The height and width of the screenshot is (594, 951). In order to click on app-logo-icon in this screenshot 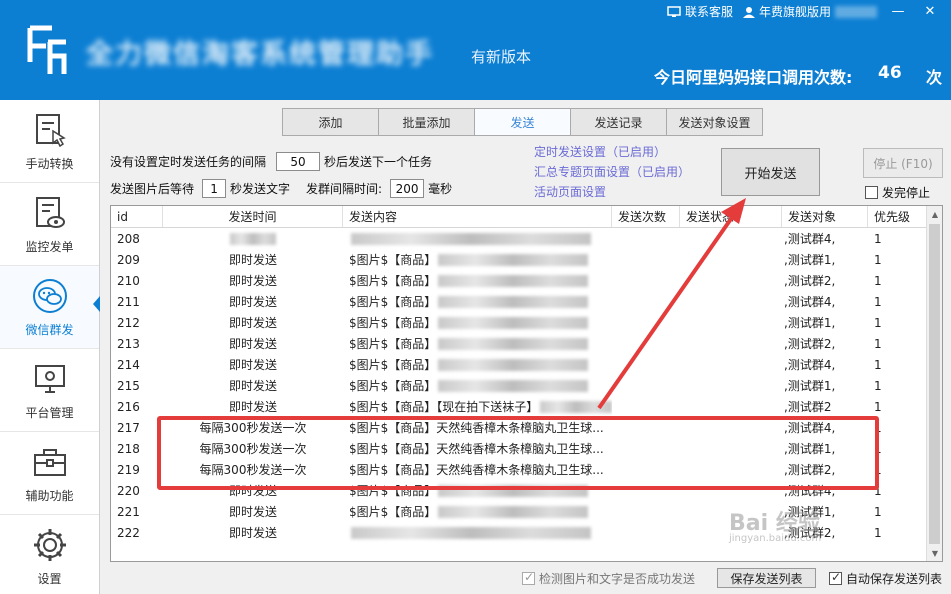, I will do `click(47, 49)`.